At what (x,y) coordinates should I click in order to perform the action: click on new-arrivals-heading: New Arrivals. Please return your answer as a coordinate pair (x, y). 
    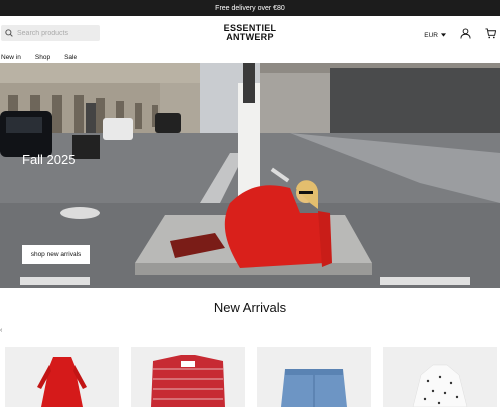
    Looking at the image, I should click on (250, 307).